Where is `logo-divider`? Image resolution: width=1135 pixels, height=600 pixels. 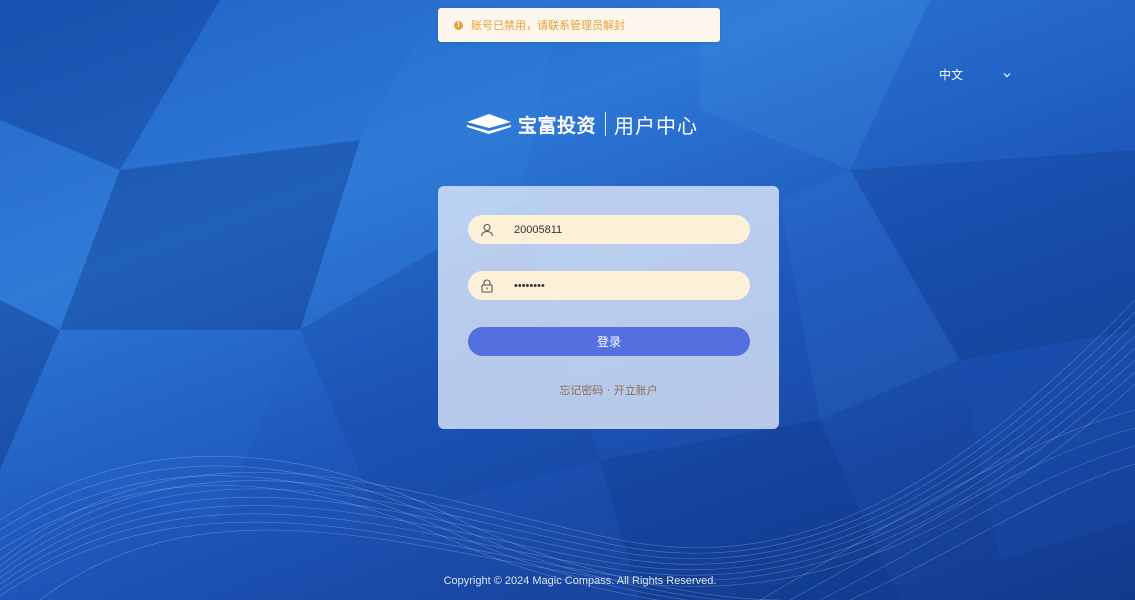 logo-divider is located at coordinates (606, 124).